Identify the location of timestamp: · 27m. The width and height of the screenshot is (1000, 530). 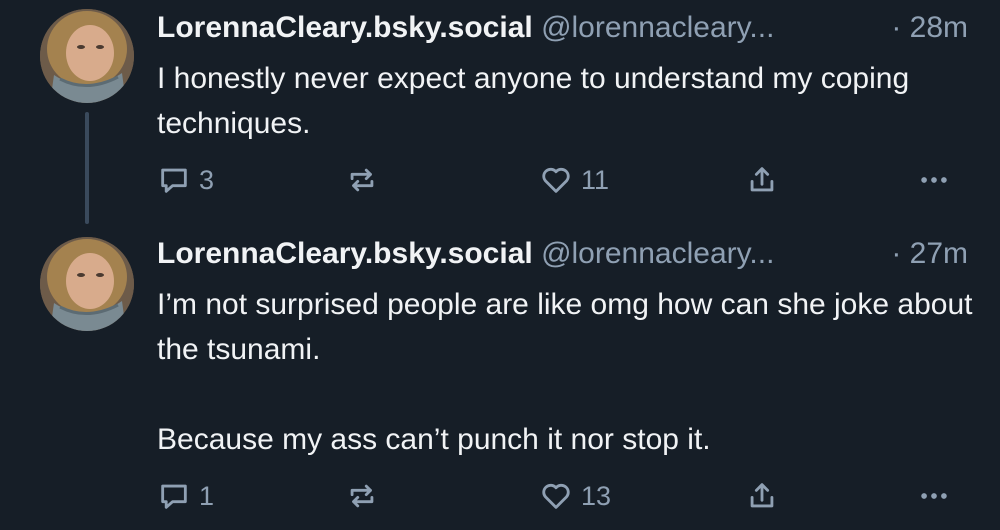
(927, 254).